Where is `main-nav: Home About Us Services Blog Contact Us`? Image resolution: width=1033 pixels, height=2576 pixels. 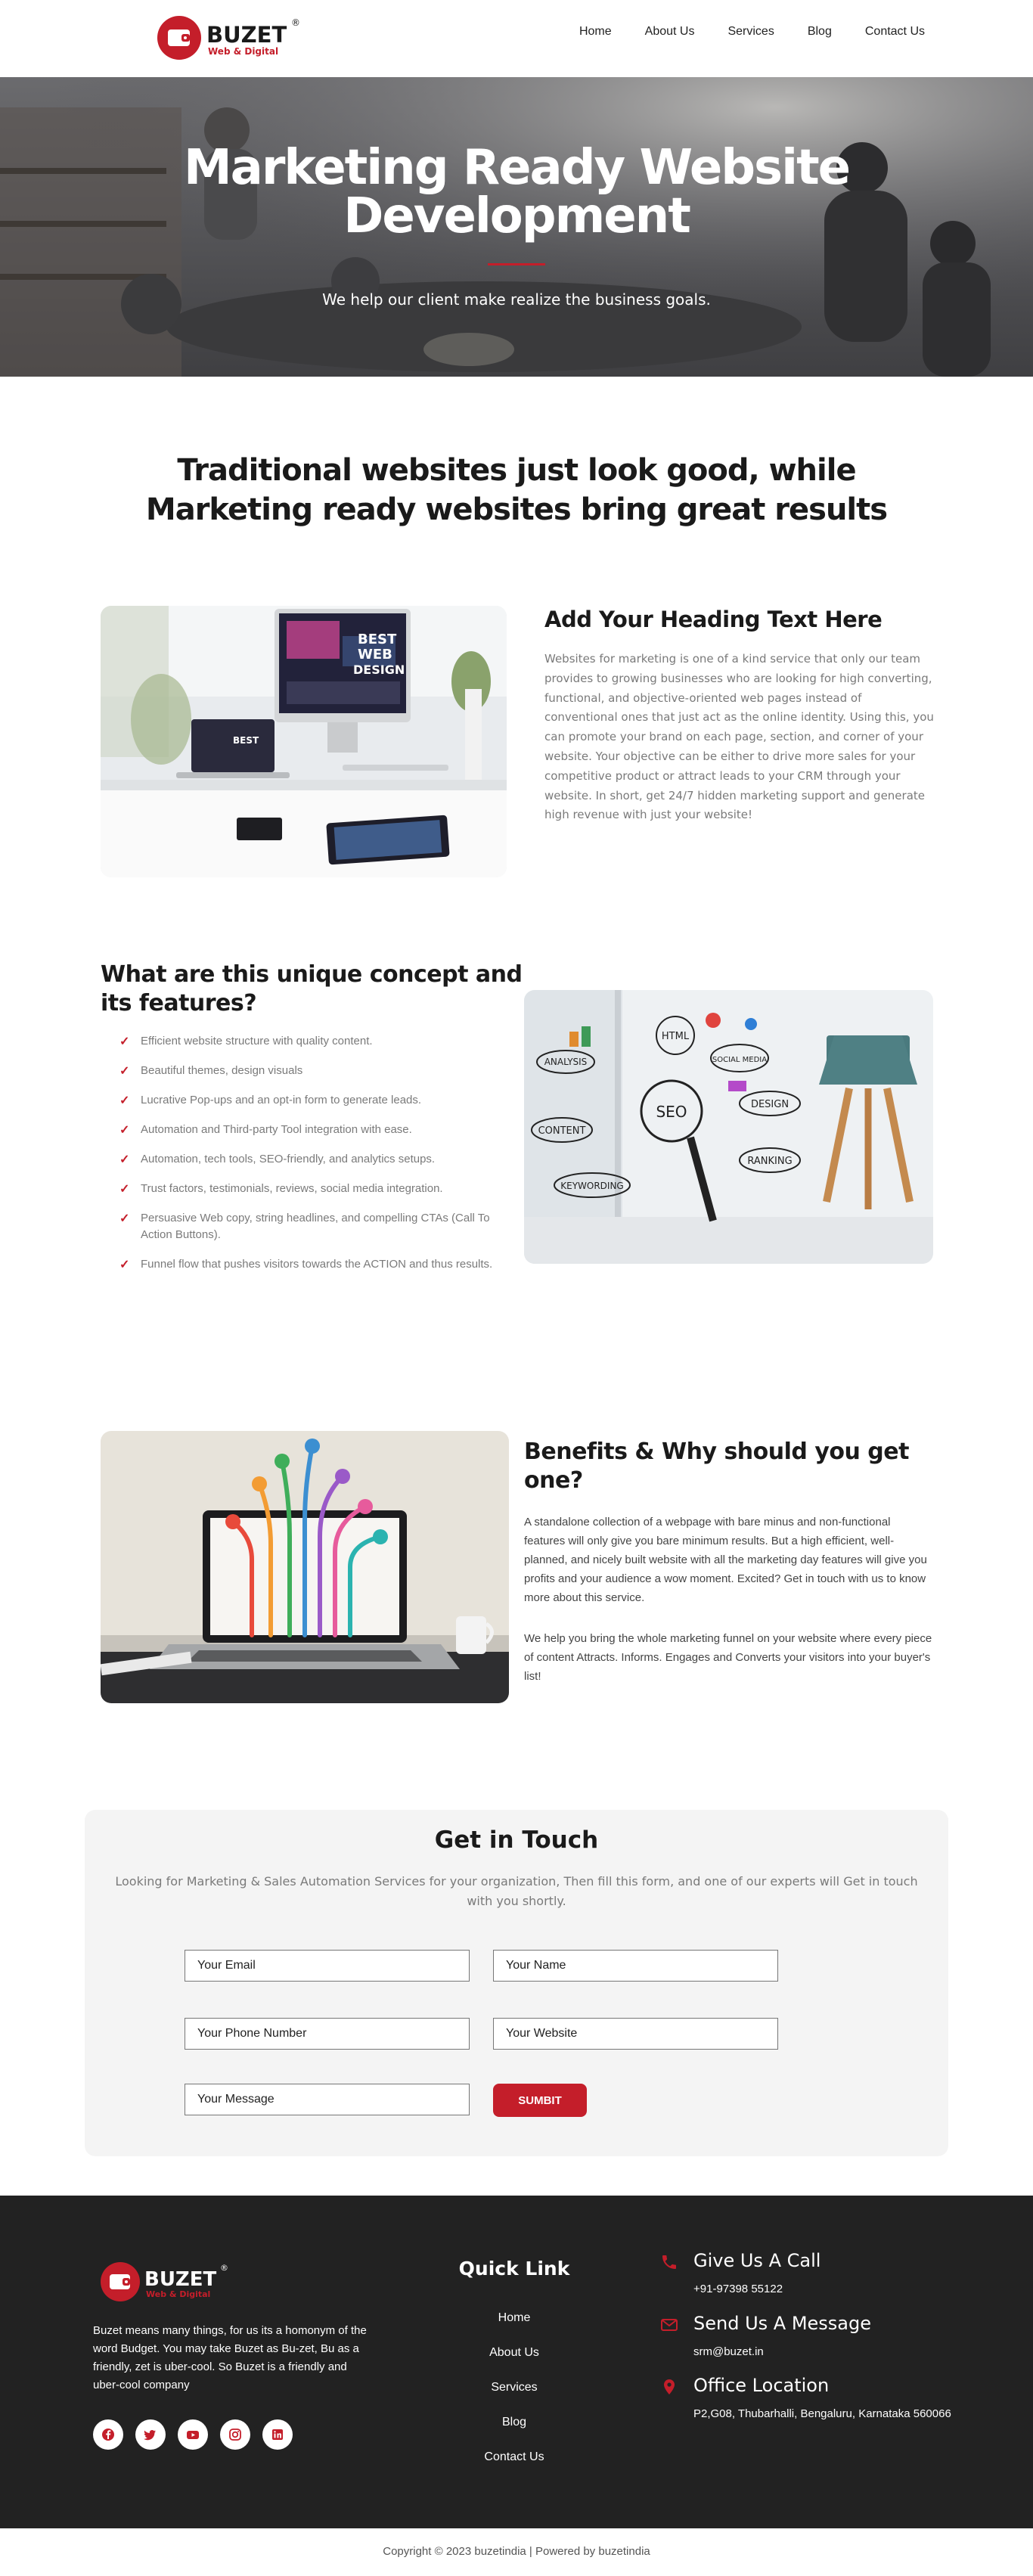 main-nav: Home About Us Services Blog Contact Us is located at coordinates (744, 32).